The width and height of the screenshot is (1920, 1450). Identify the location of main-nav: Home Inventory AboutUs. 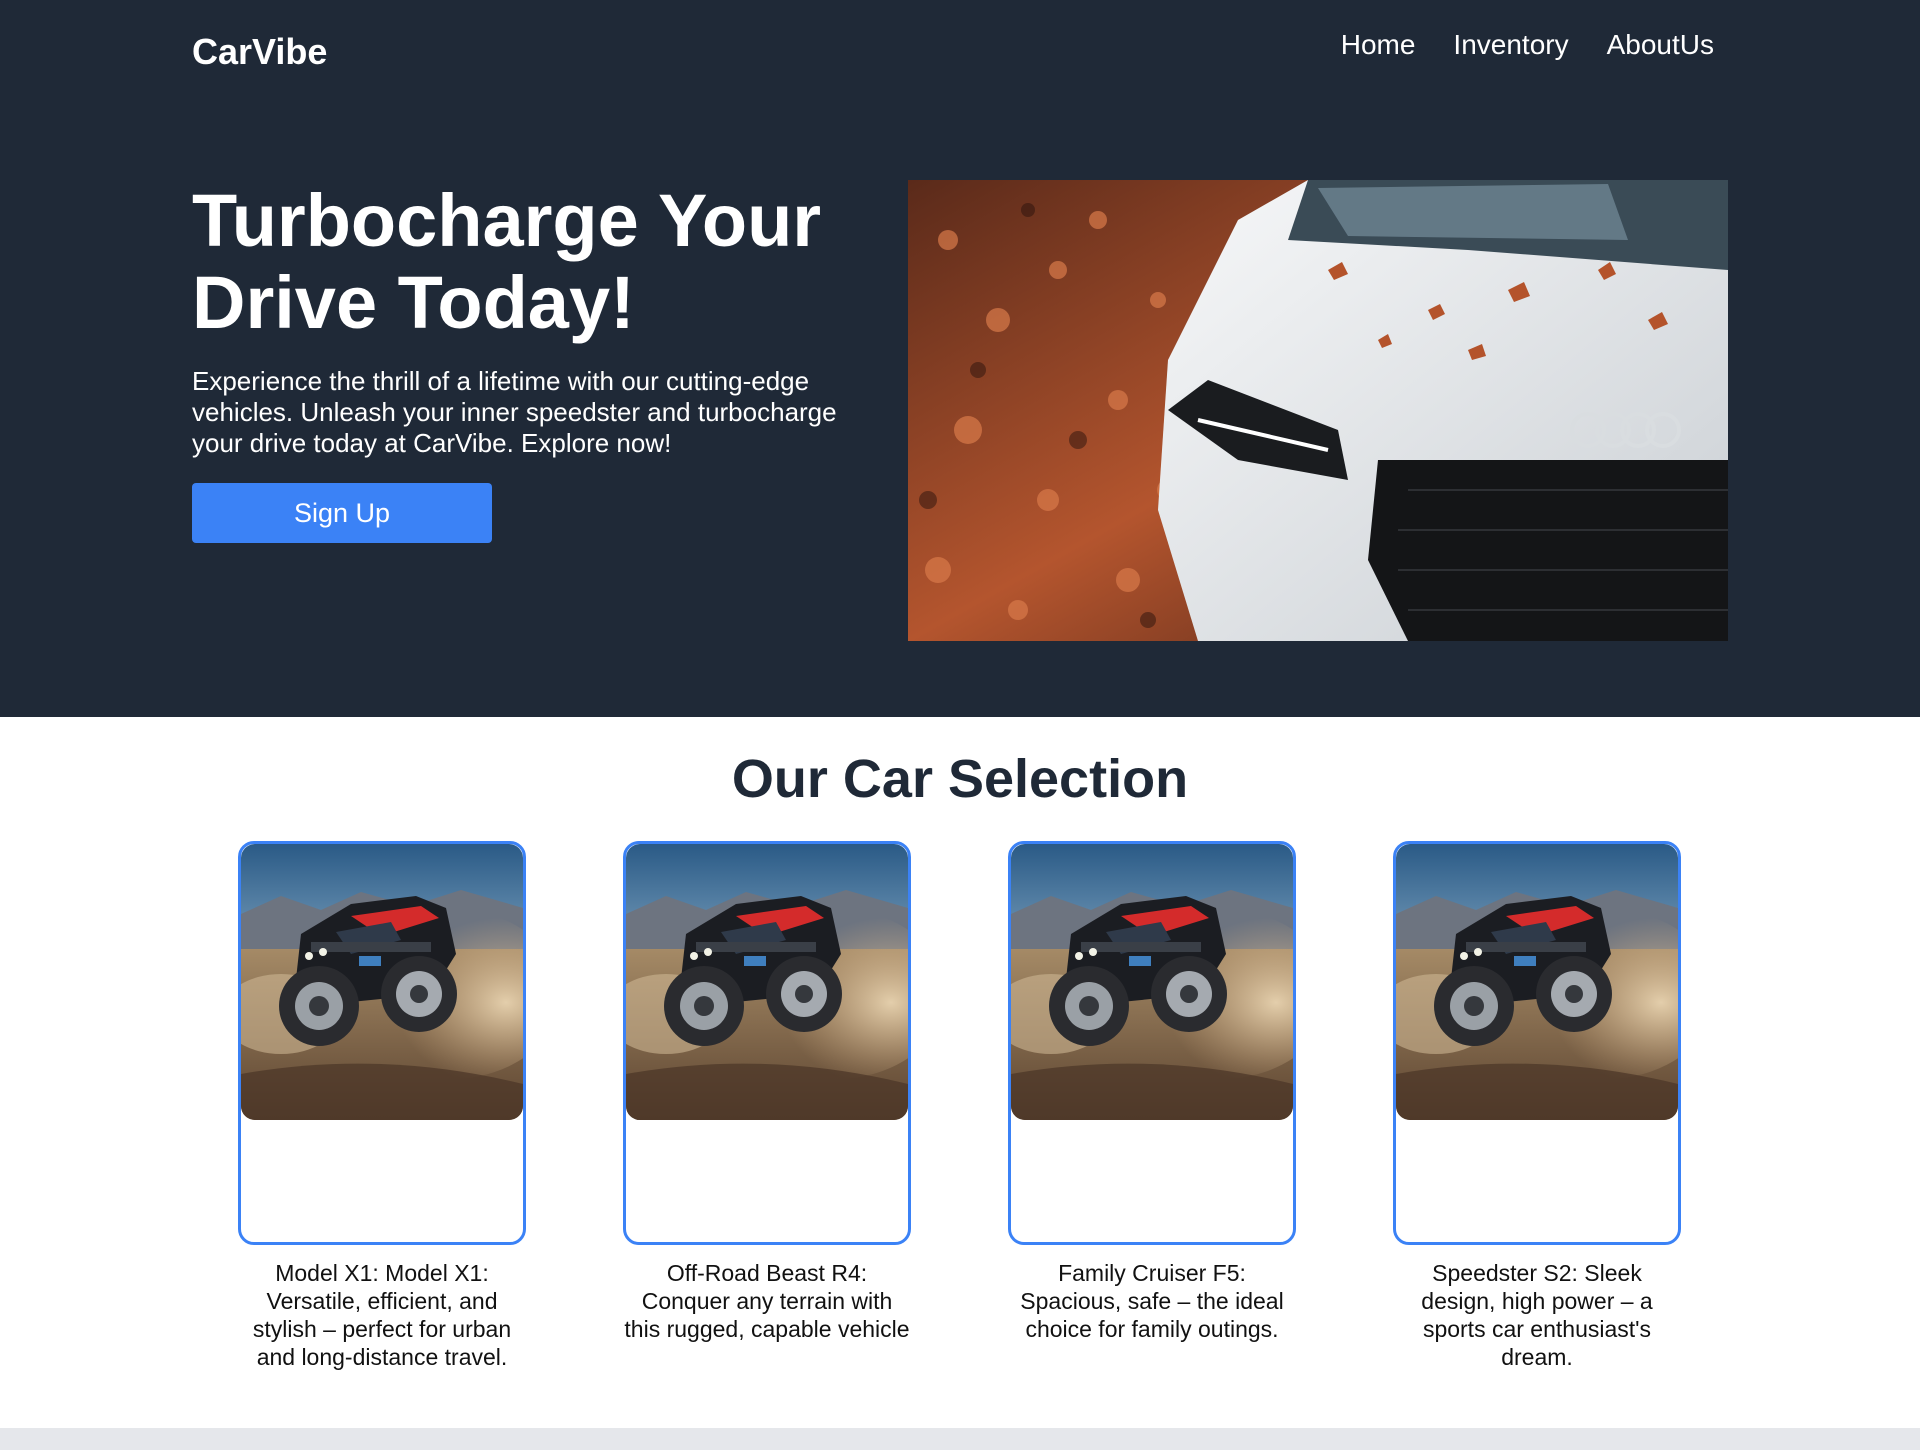
(1527, 45).